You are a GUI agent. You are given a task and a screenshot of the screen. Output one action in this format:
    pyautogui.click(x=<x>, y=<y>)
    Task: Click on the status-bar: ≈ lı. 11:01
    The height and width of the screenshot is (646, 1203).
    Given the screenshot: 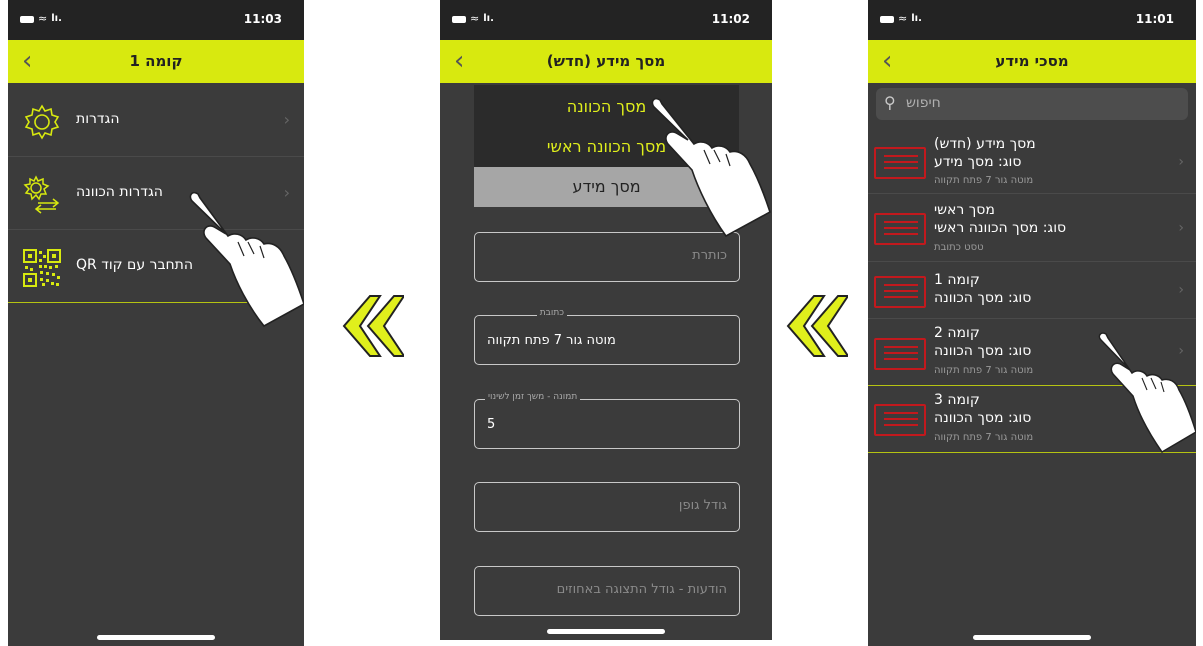 What is the action you would take?
    pyautogui.click(x=1032, y=20)
    